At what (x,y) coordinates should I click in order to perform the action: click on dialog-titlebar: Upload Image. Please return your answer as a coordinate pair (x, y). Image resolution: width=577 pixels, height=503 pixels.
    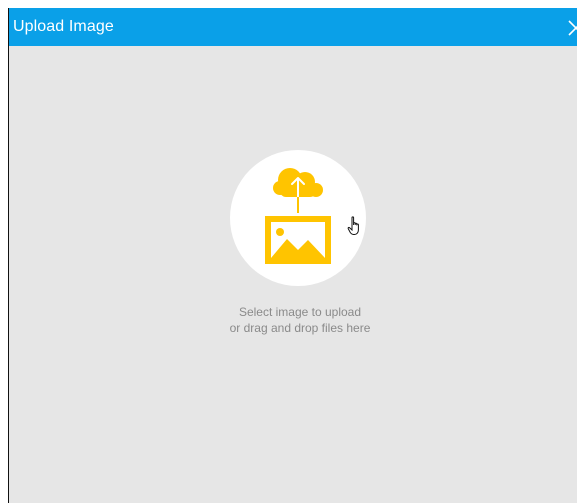
    Looking at the image, I should click on (293, 27).